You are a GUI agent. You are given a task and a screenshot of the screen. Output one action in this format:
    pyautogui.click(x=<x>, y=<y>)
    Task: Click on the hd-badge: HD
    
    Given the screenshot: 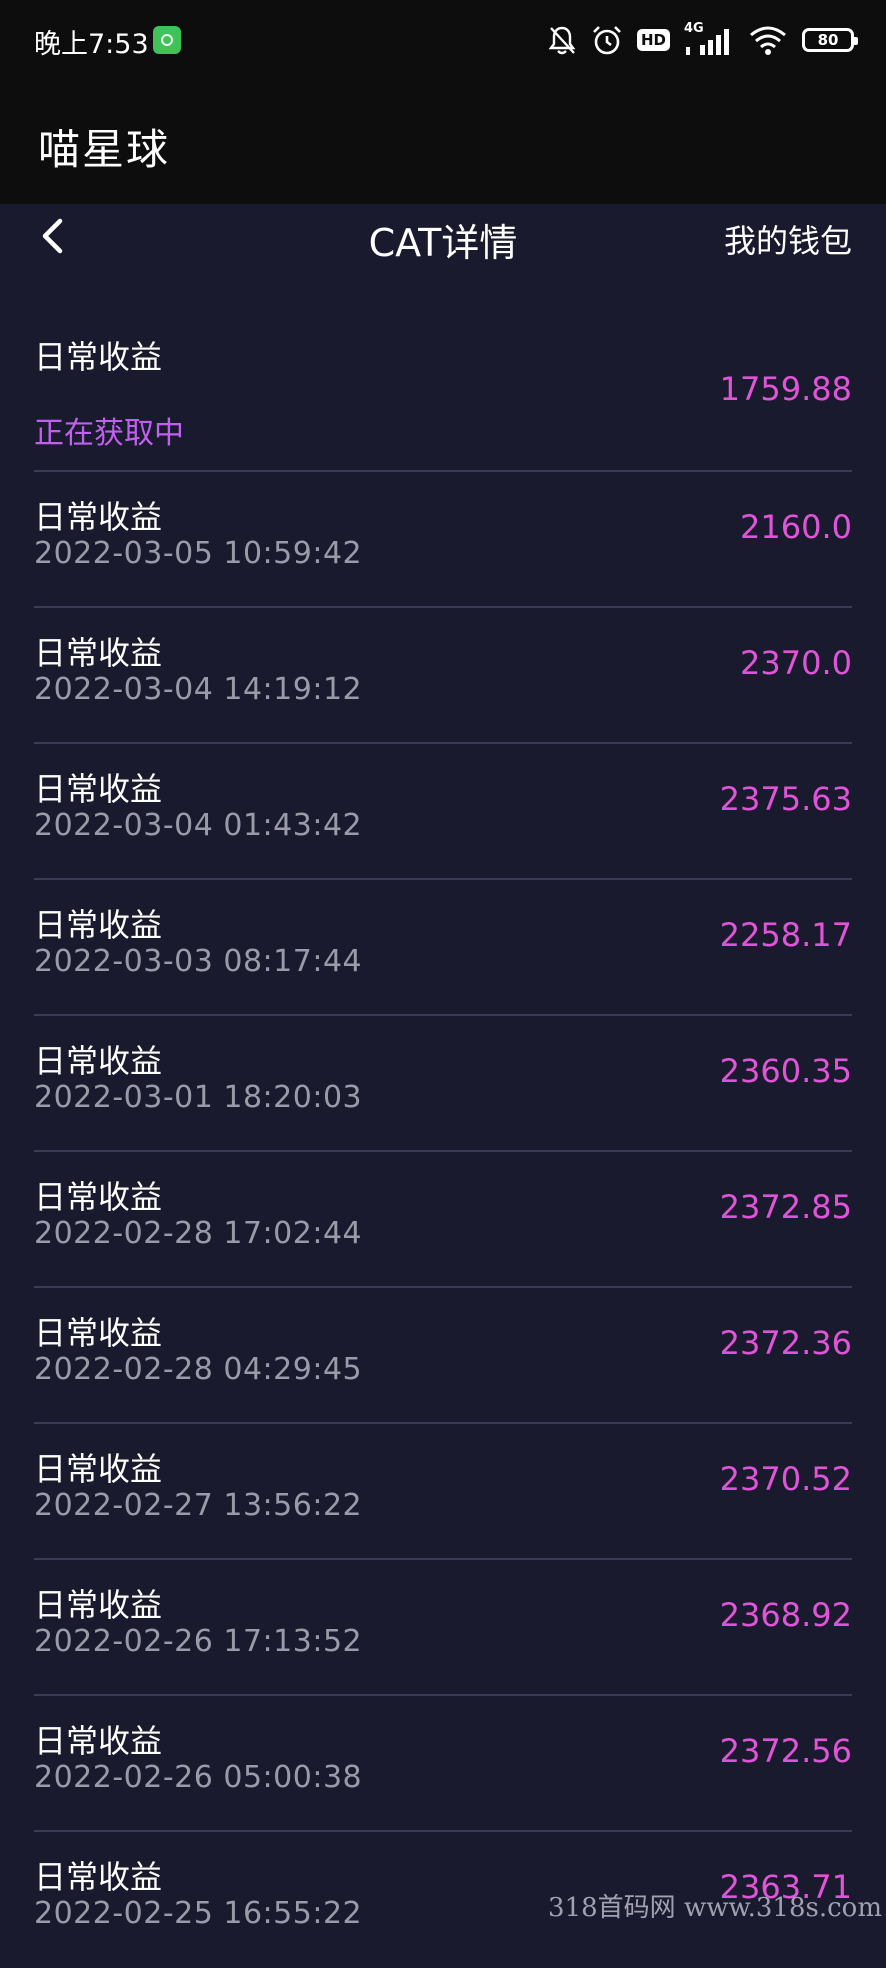 What is the action you would take?
    pyautogui.click(x=653, y=40)
    